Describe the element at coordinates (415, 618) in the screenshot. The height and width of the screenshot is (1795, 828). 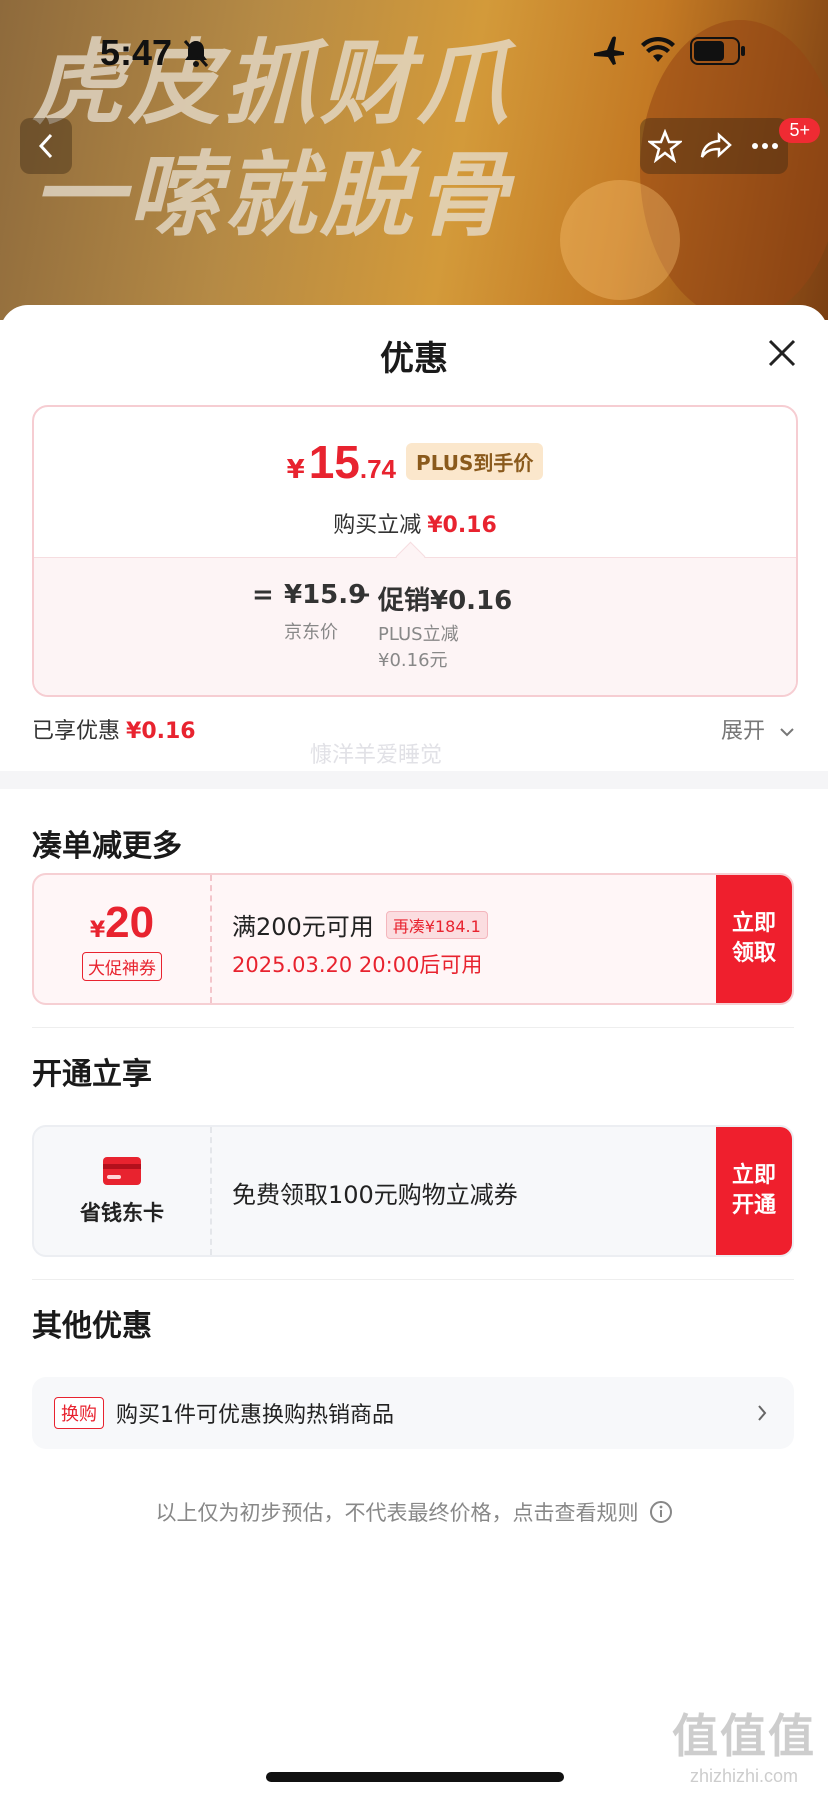
I see `price-breakdown: = ¥15.9 京东价 − 促销¥0.16 PLUS立减 ¥0.16元` at that location.